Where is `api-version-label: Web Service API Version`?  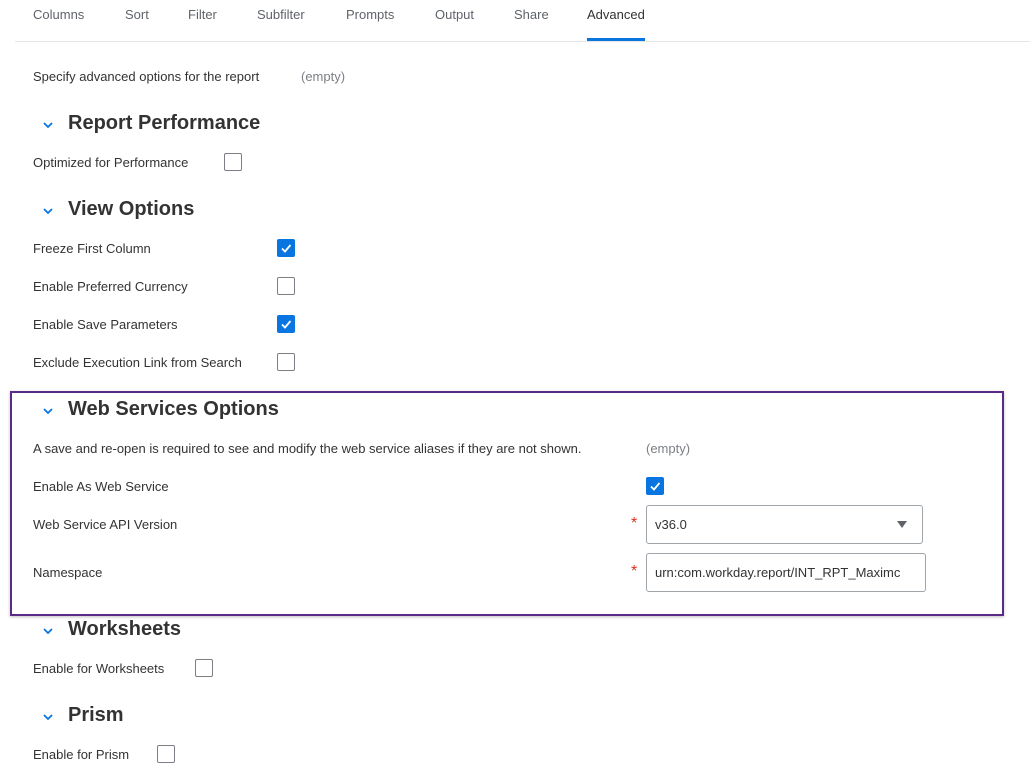
api-version-label: Web Service API Version is located at coordinates (105, 524).